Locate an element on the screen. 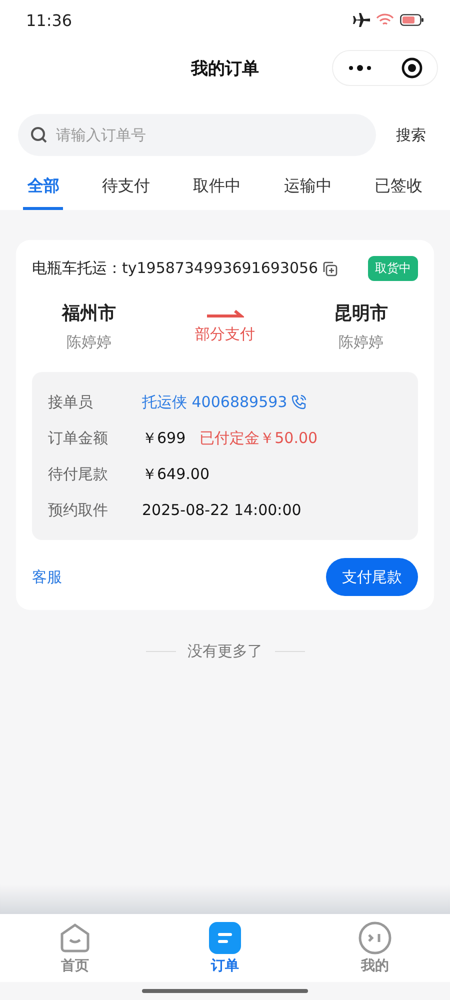 Image resolution: width=450 pixels, height=1000 pixels. order-number: 电瓶车托运：ty1958734993691693056 is located at coordinates (175, 268).